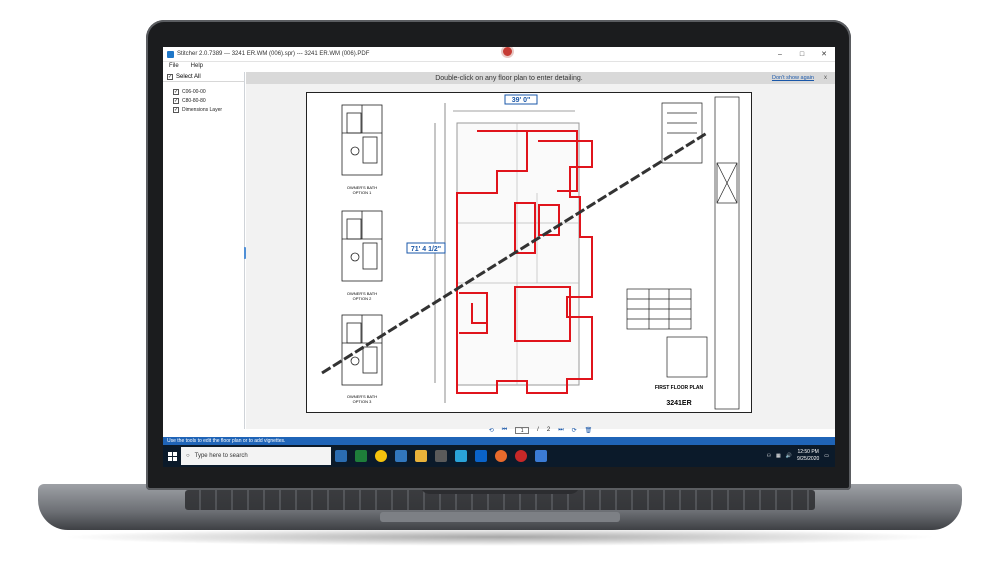  I want to click on app-l-icon, so click(461, 456).